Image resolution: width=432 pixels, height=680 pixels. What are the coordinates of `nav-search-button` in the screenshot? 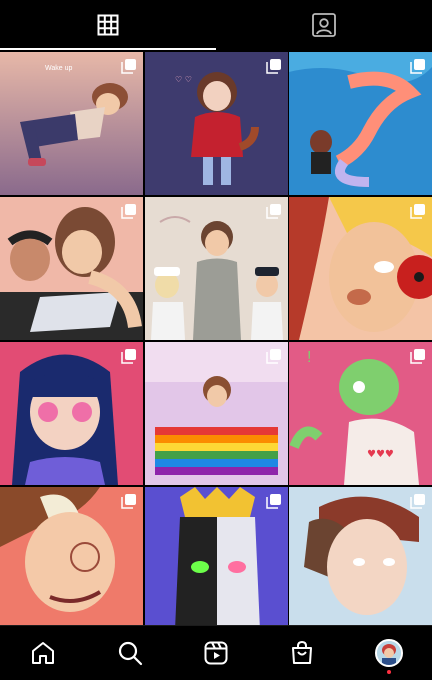 It's located at (130, 653).